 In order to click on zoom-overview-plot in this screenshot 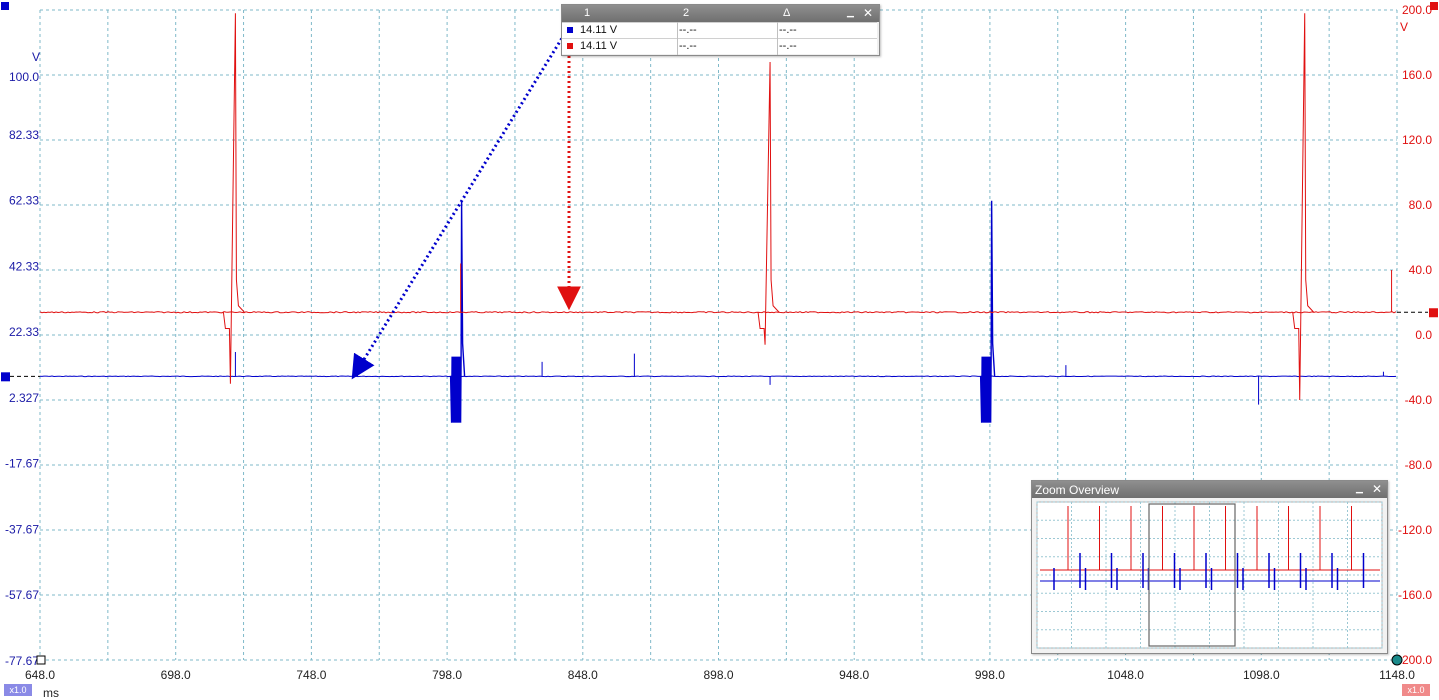, I will do `click(1209, 575)`.